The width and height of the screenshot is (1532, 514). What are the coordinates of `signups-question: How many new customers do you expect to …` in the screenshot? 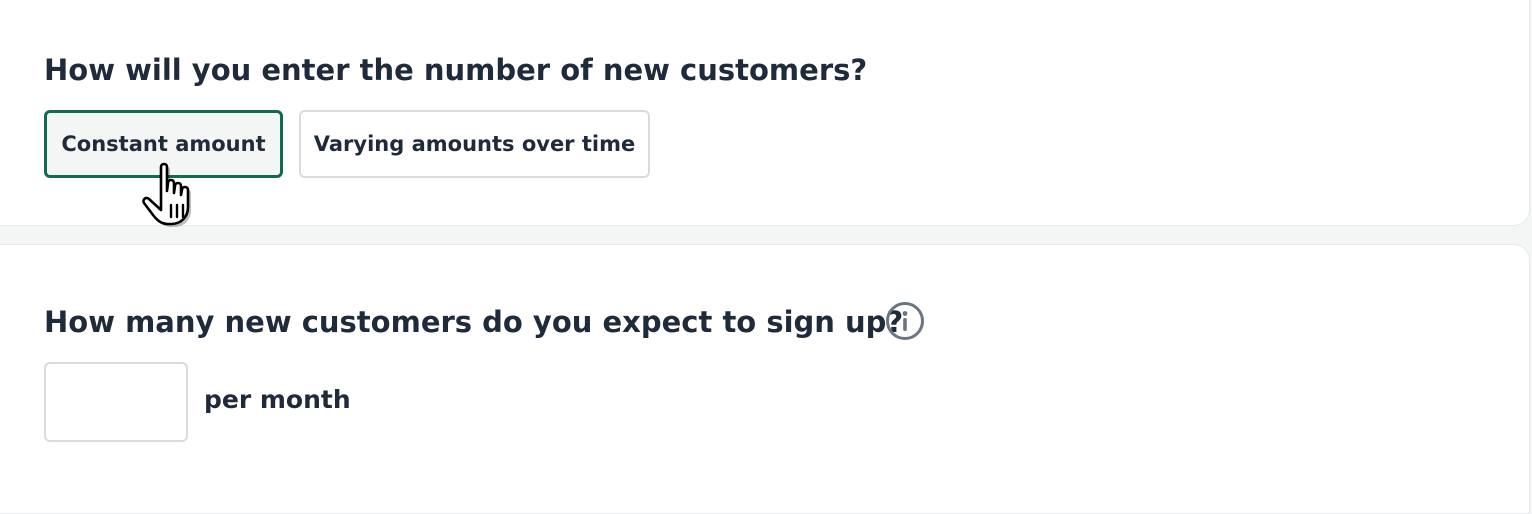 It's located at (474, 322).